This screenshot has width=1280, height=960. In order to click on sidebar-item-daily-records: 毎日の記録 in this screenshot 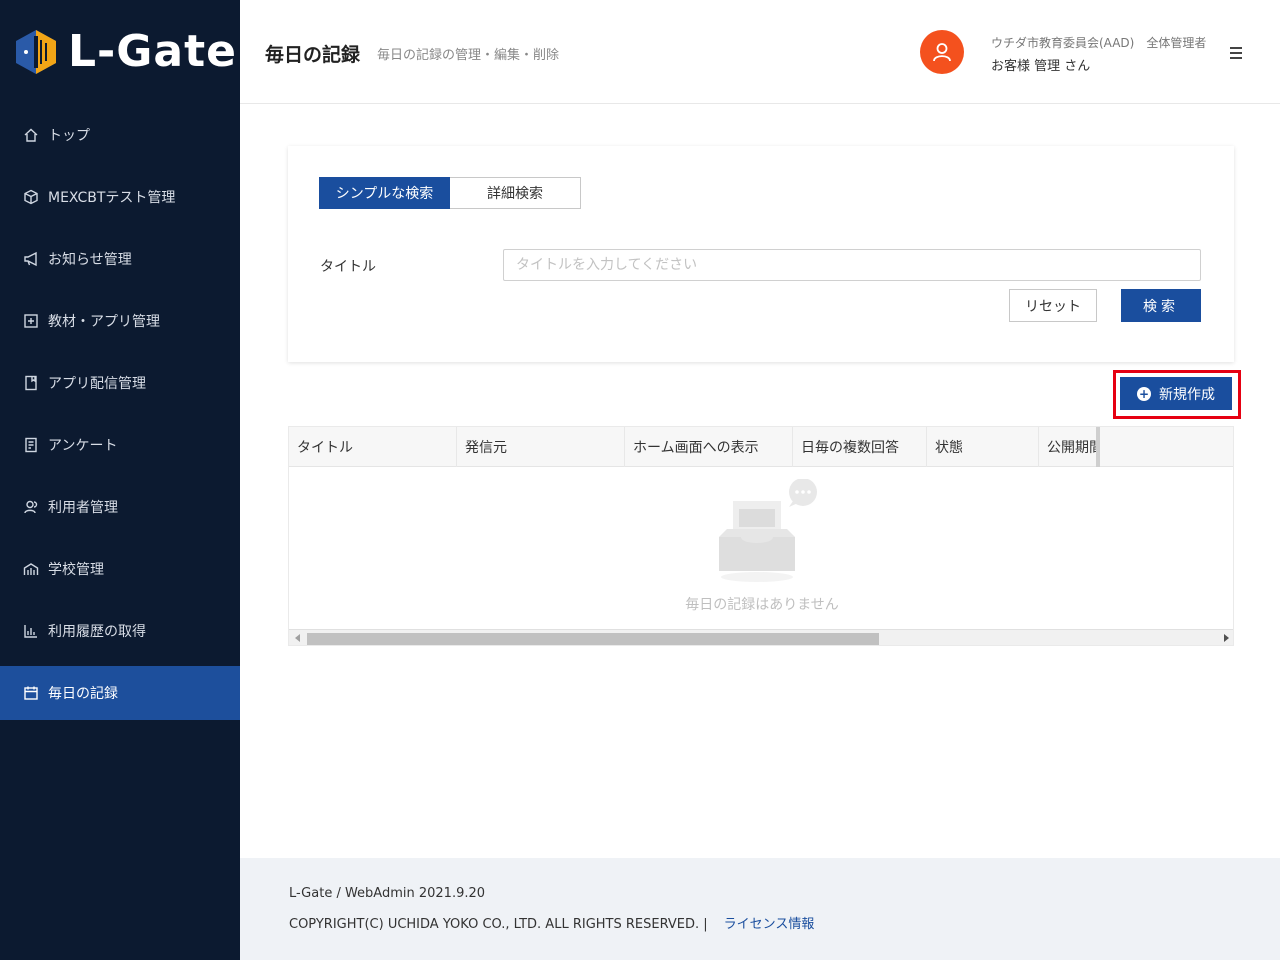, I will do `click(120, 693)`.